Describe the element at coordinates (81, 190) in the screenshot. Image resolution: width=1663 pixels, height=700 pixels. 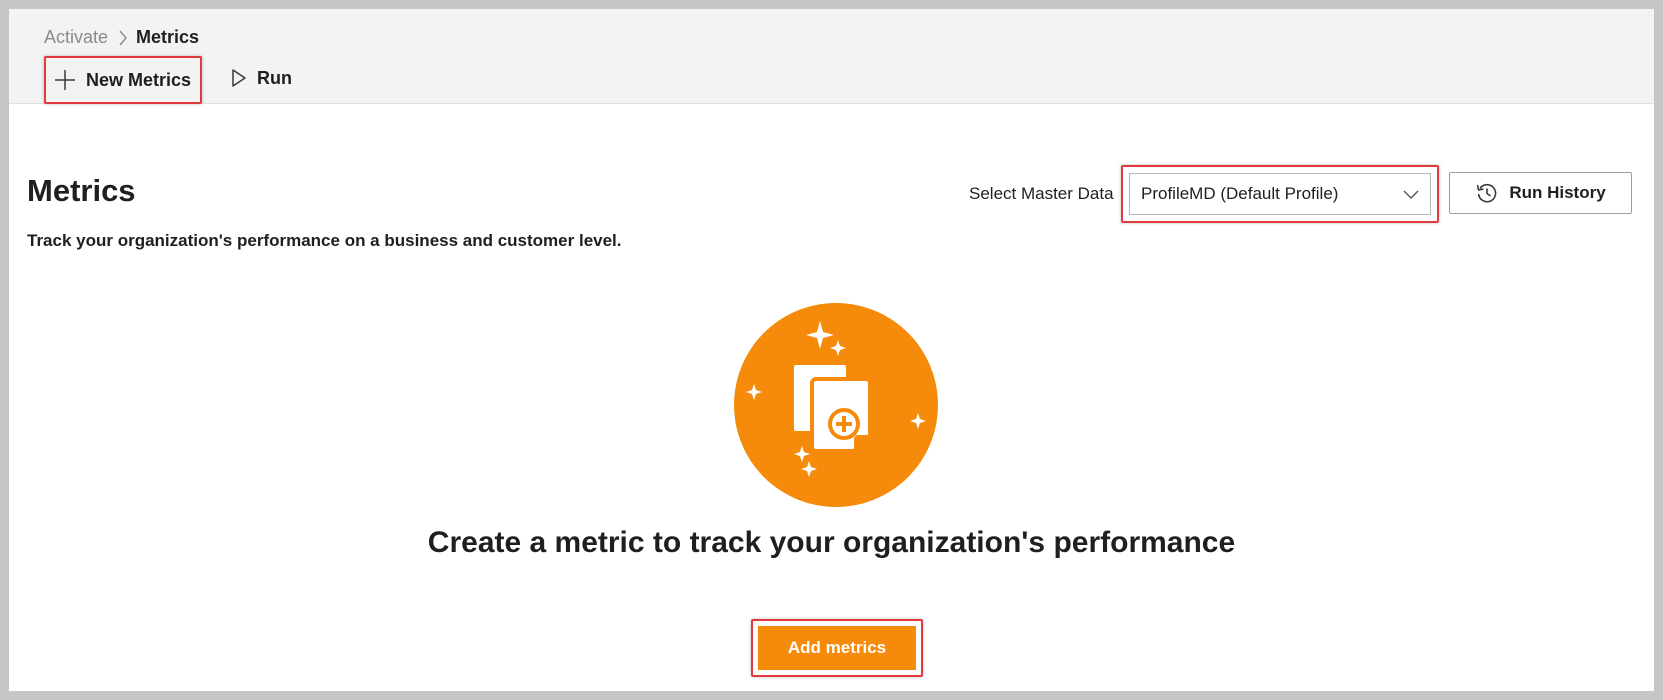
I see `page-title: Metrics` at that location.